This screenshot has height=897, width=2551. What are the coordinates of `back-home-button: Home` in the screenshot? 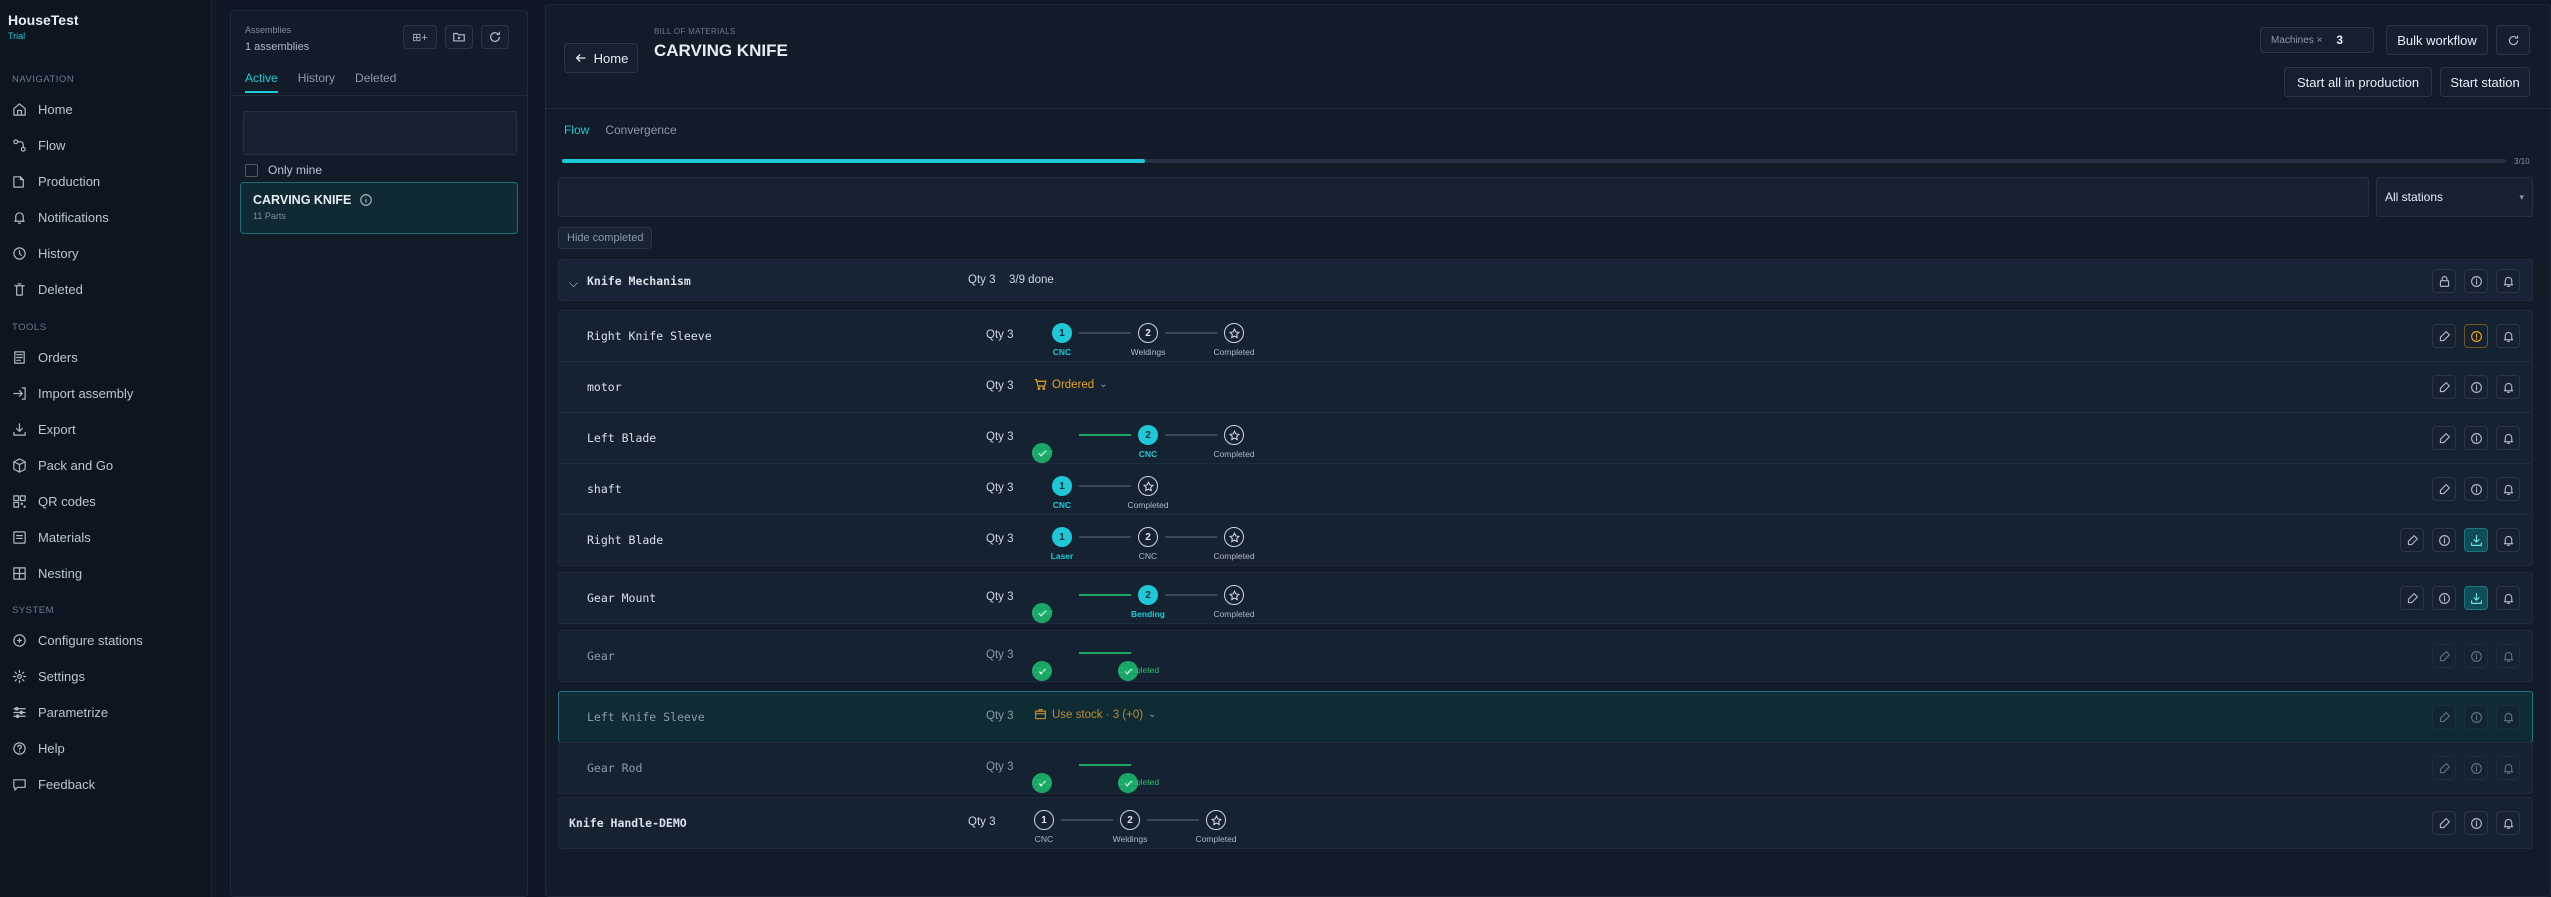 It's located at (601, 58).